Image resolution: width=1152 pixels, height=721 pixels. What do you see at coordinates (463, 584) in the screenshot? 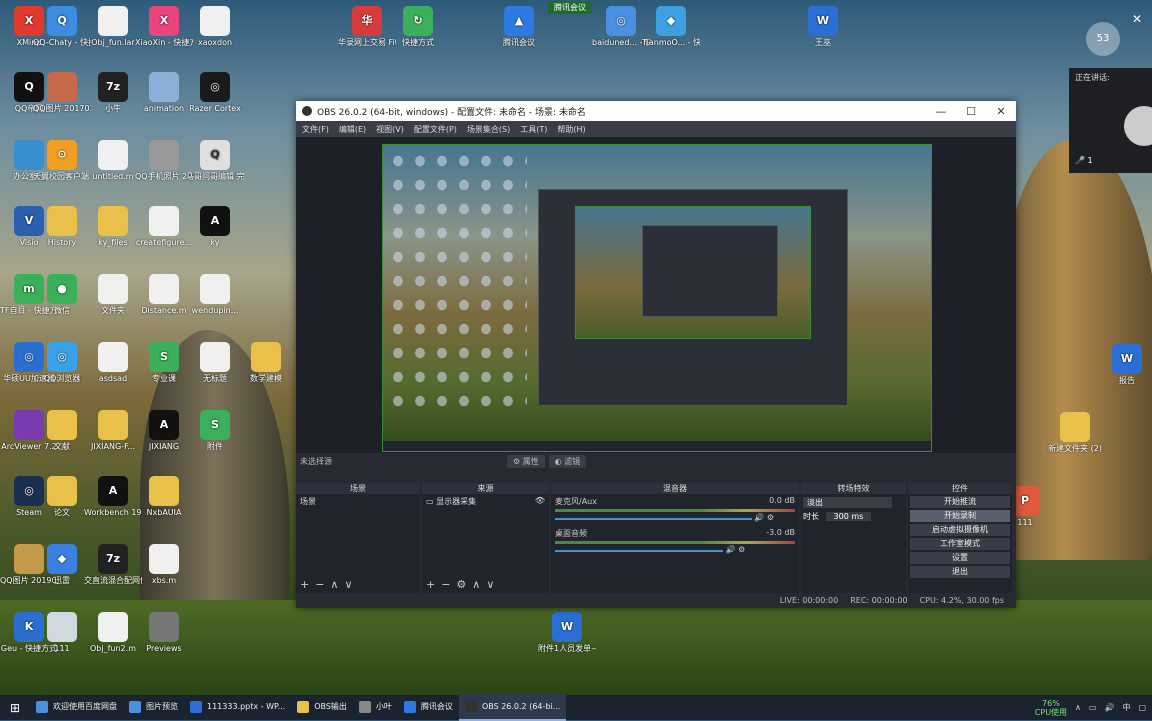
I see `sources-dock-controls: +−⚙∧∨` at bounding box center [463, 584].